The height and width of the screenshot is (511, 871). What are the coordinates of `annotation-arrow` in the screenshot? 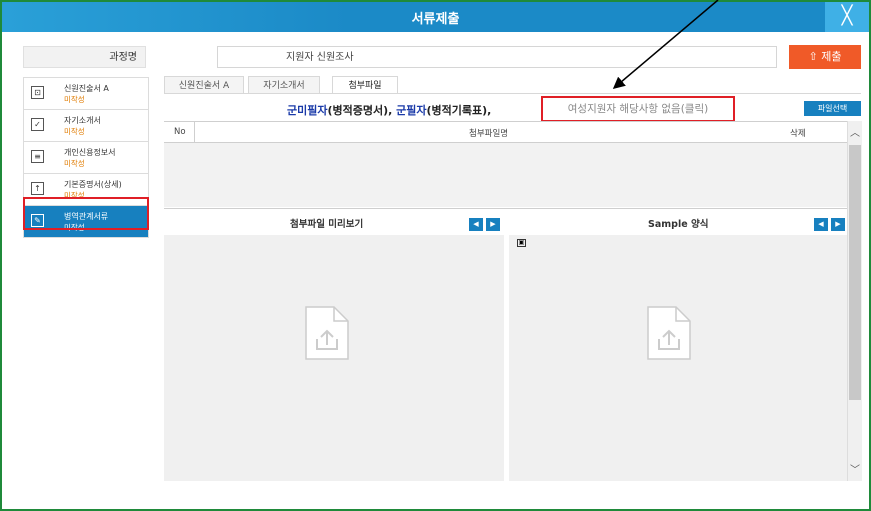 It's located at (665, 44).